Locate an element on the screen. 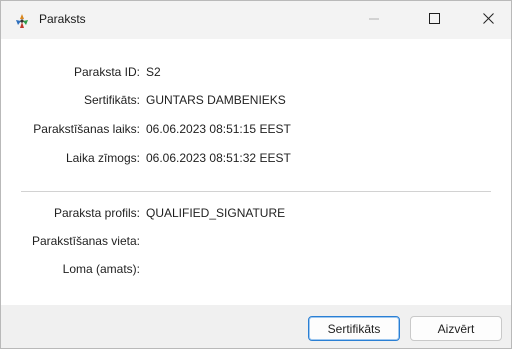 This screenshot has width=512, height=349. profile-value: QUALIFIED_SIGNATURE is located at coordinates (216, 213).